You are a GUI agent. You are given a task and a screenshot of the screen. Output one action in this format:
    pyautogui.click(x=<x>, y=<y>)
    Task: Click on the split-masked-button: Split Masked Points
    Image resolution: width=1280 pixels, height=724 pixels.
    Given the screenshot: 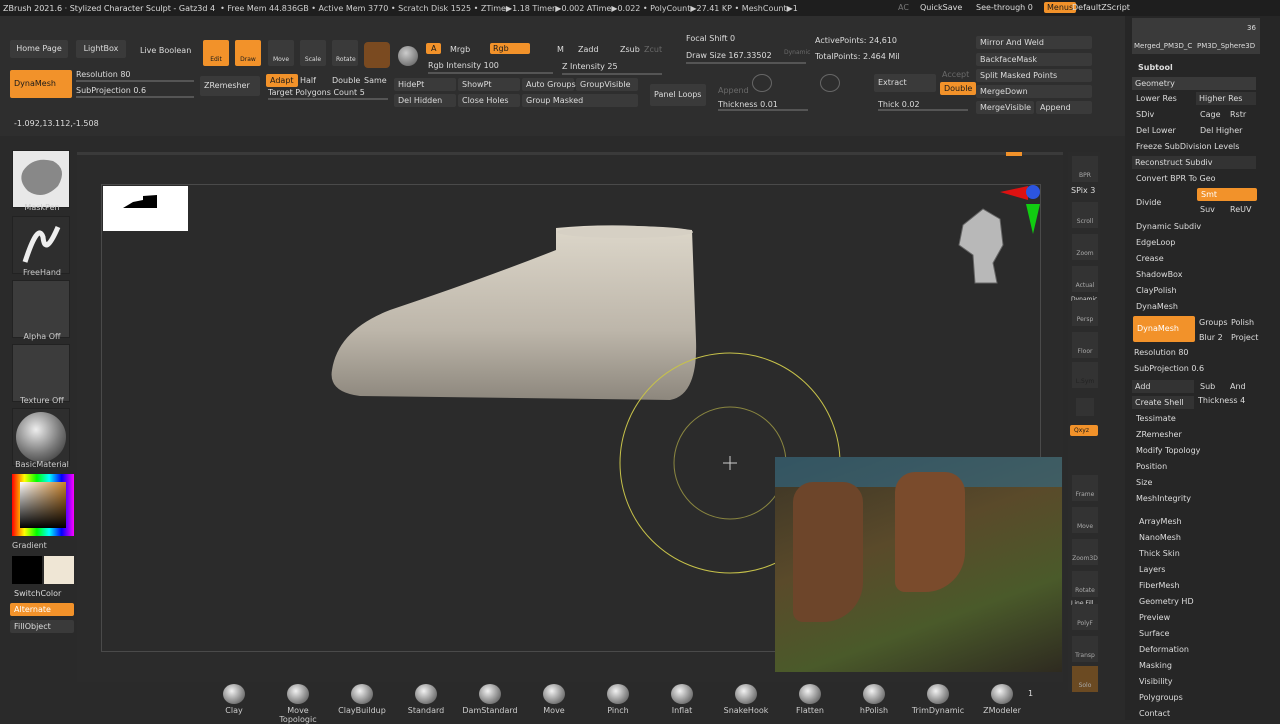 What is the action you would take?
    pyautogui.click(x=1034, y=75)
    